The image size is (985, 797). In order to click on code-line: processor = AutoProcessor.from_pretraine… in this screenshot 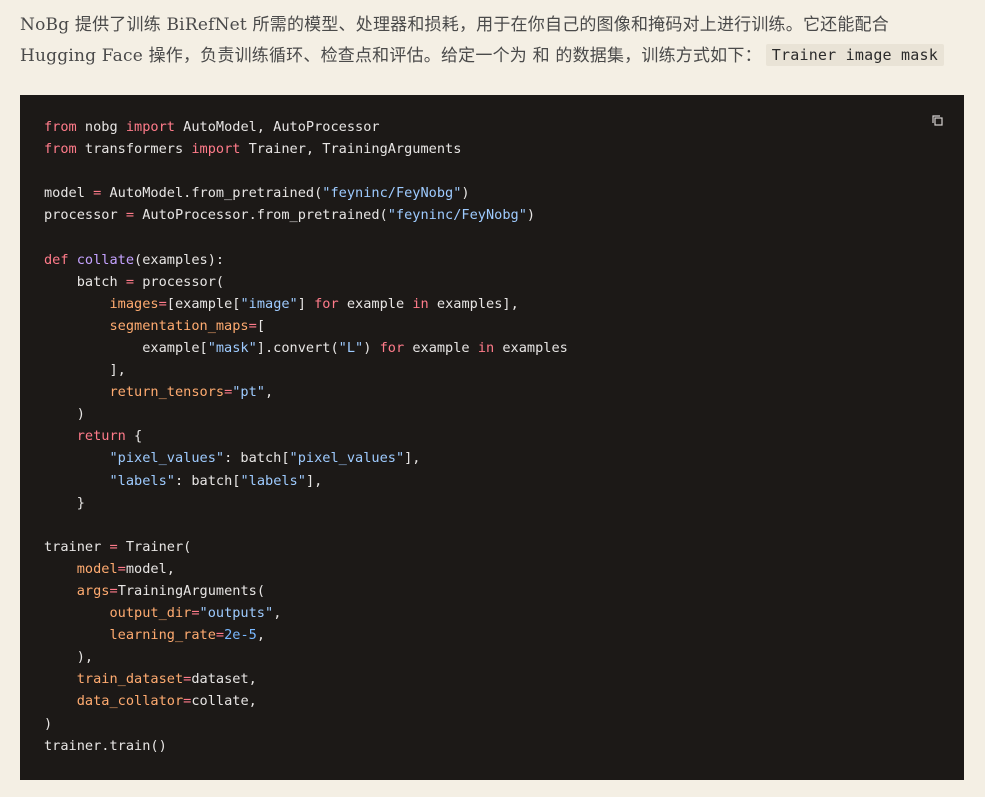, I will do `click(306, 215)`.